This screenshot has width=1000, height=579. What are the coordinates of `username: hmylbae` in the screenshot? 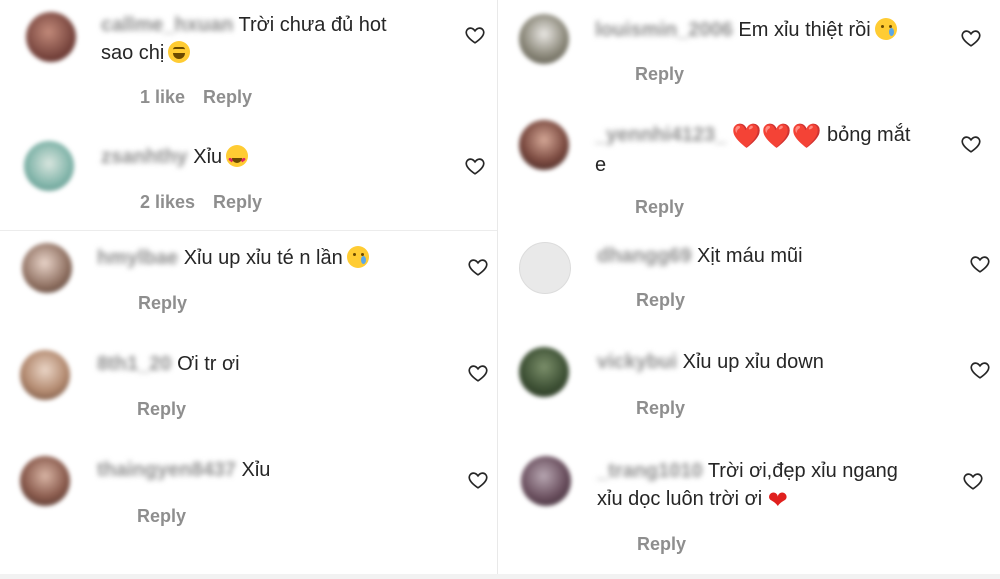 It's located at (137, 258).